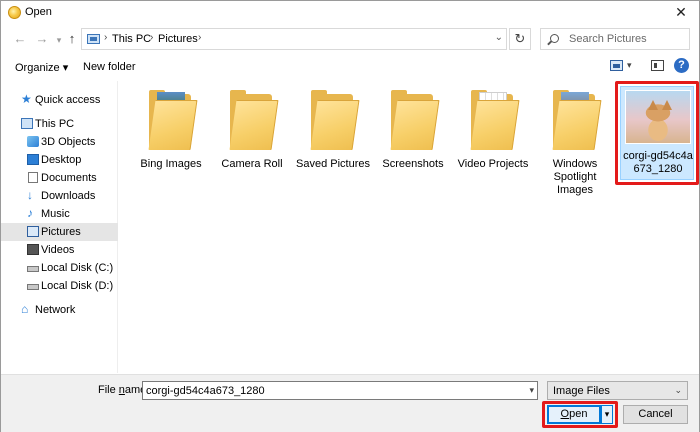 The height and width of the screenshot is (432, 700). Describe the element at coordinates (658, 117) in the screenshot. I see `corgi-thumbnail-icon` at that location.